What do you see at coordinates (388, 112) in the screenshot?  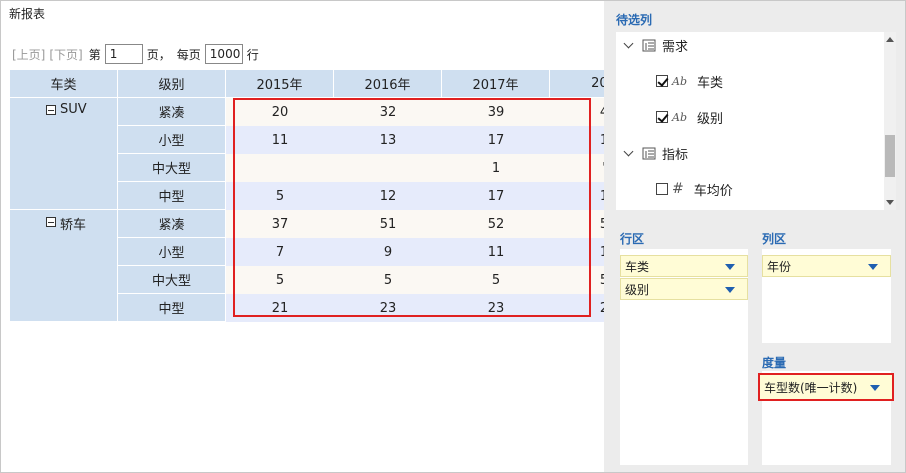 I see `data-cell: 32` at bounding box center [388, 112].